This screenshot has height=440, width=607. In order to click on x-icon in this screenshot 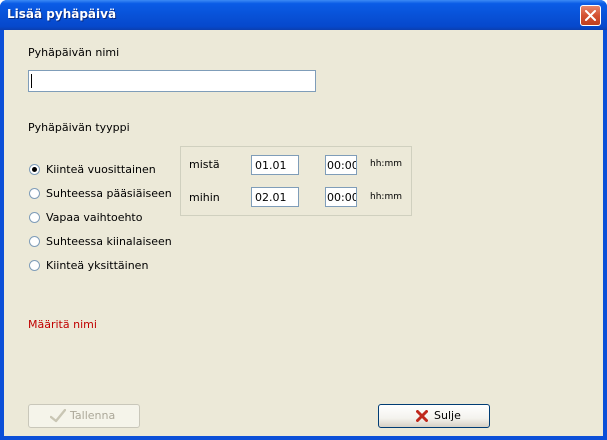, I will do `click(422, 416)`.